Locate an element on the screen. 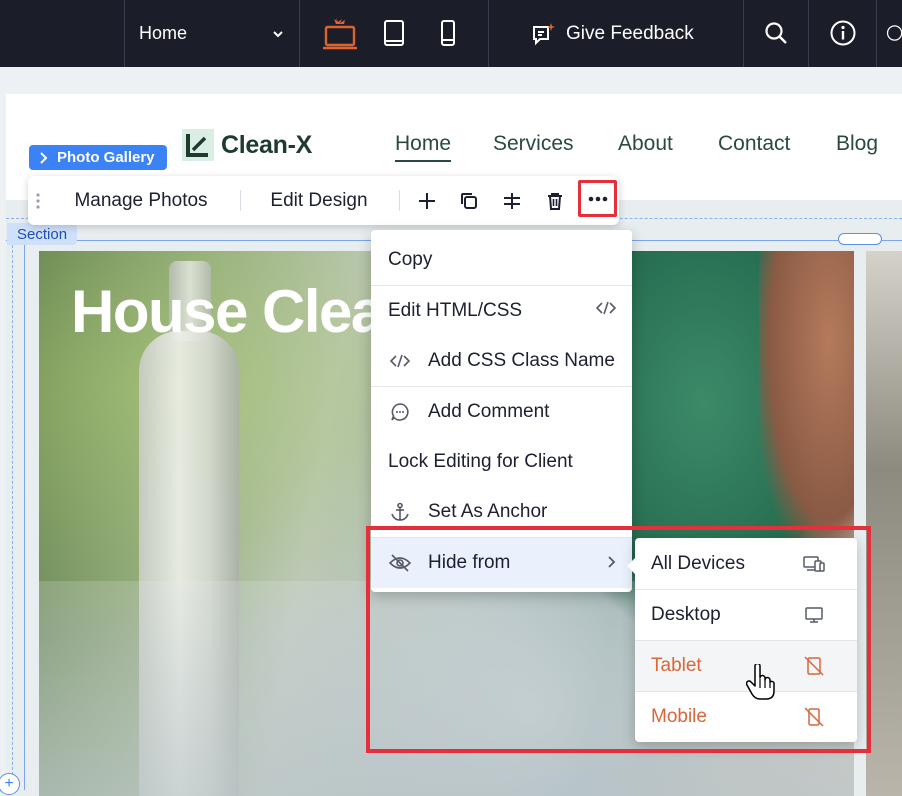 The height and width of the screenshot is (796, 902). more-actions-button is located at coordinates (597, 198).